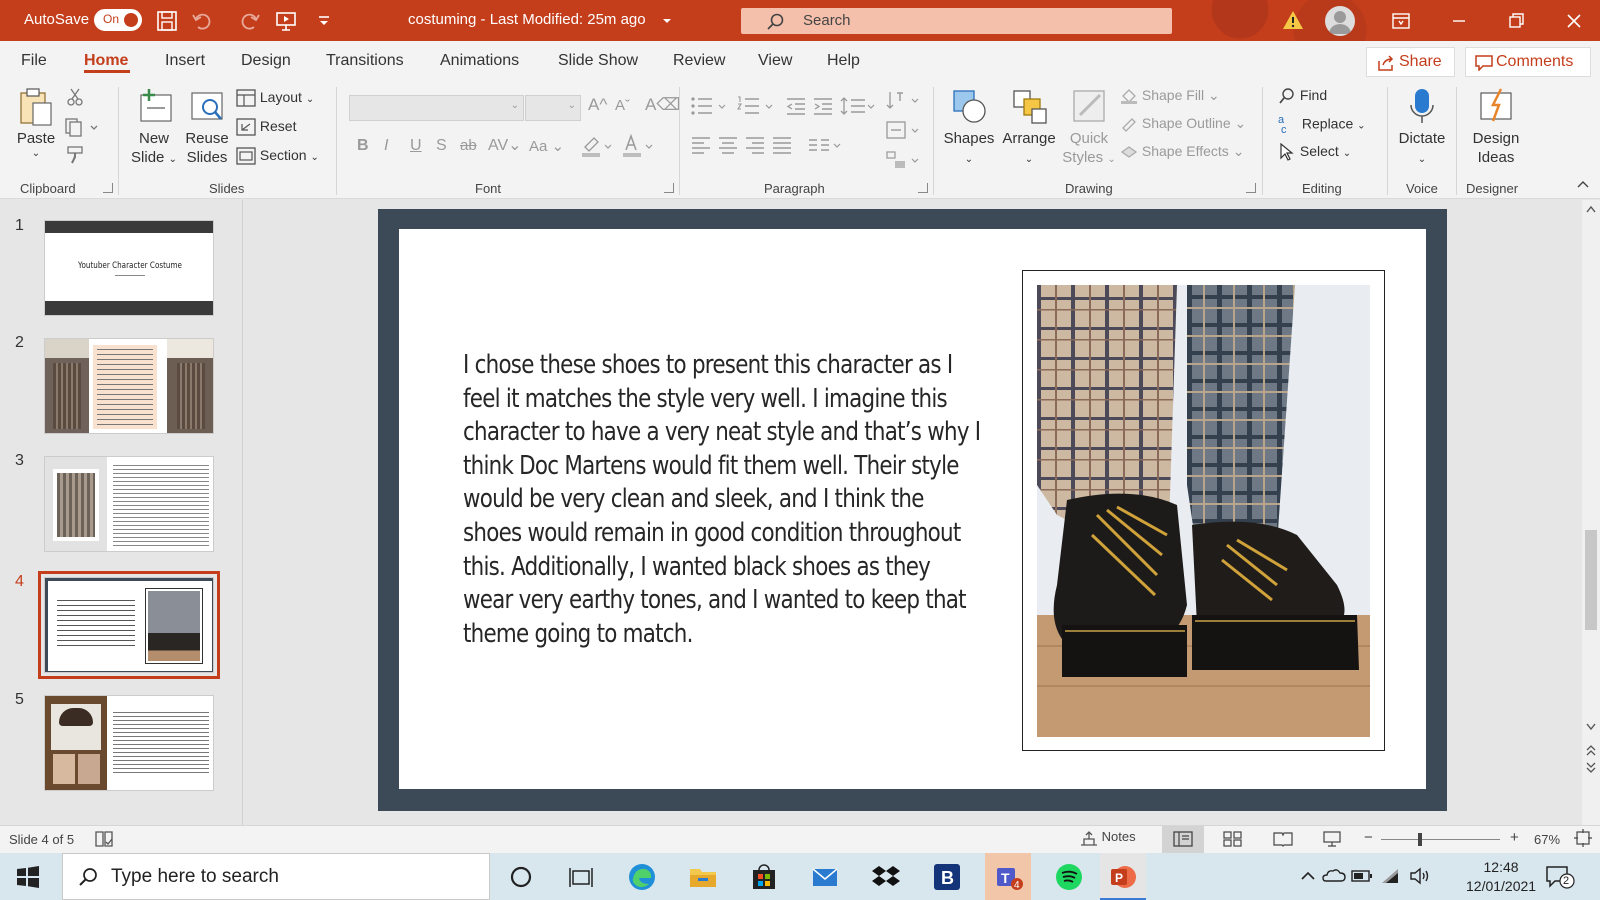  I want to click on shapes-button: Shapes ⌄, so click(969, 128).